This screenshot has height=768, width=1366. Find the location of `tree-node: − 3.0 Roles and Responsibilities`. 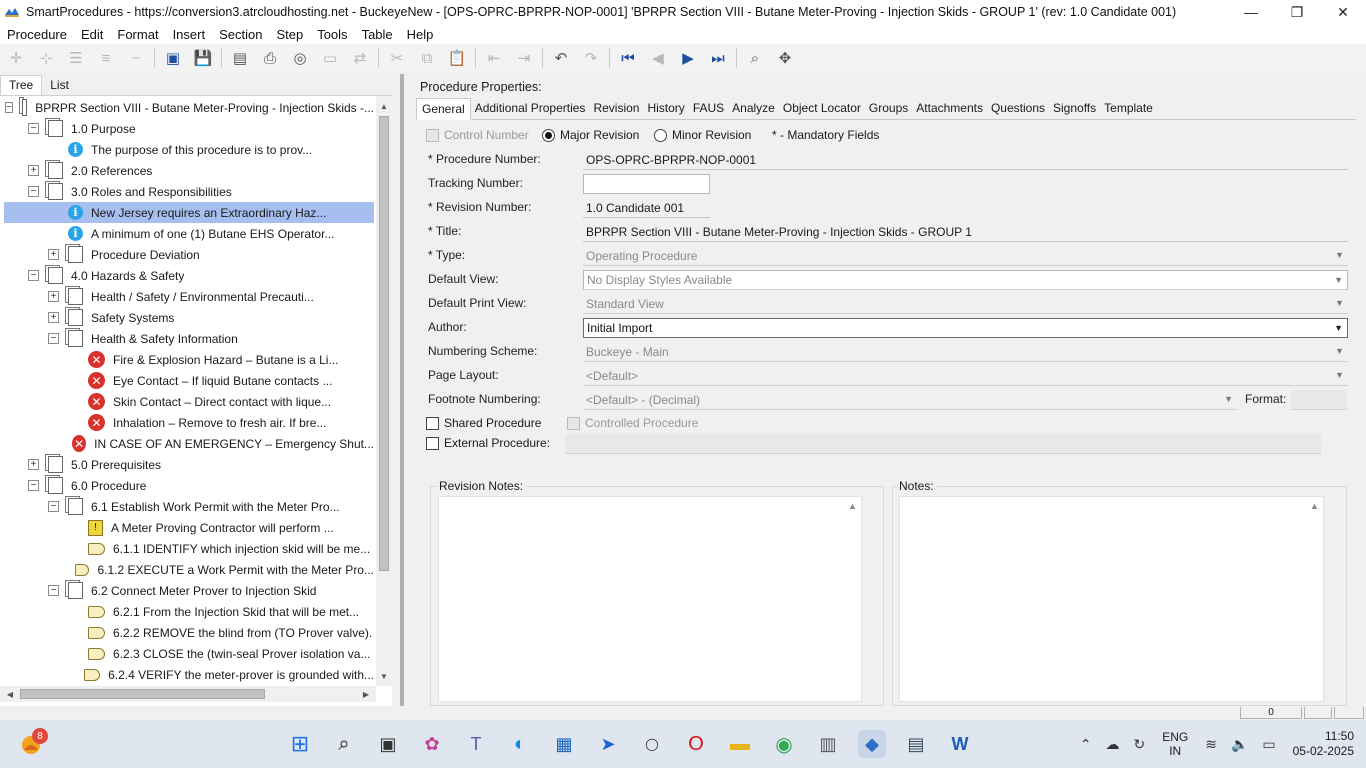

tree-node: − 3.0 Roles and Responsibilities is located at coordinates (189, 191).